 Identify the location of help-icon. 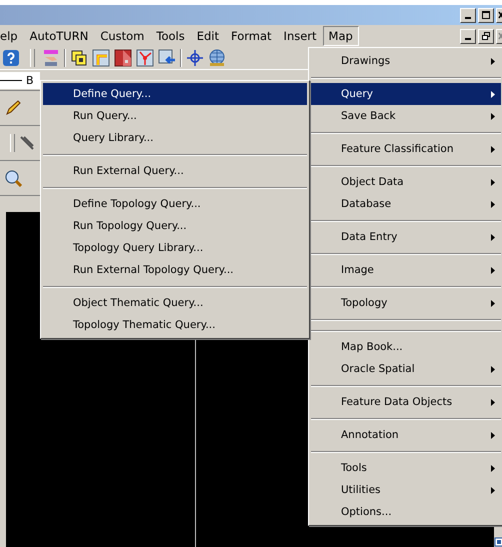
(11, 58).